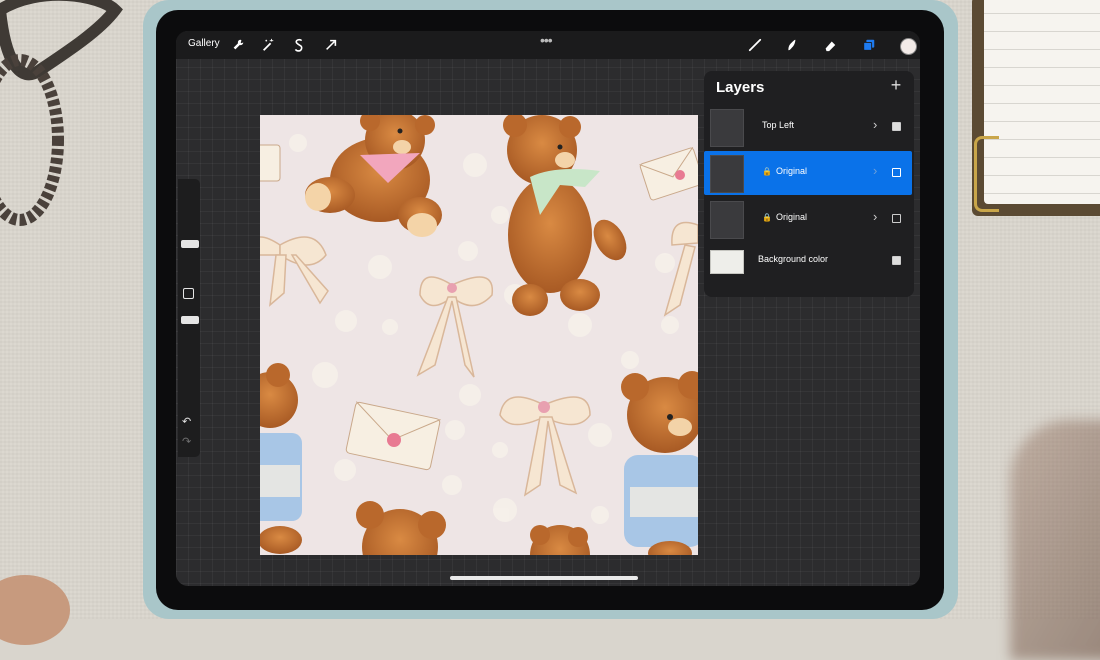 The width and height of the screenshot is (1100, 660). Describe the element at coordinates (544, 578) in the screenshot. I see `home-indicator` at that location.